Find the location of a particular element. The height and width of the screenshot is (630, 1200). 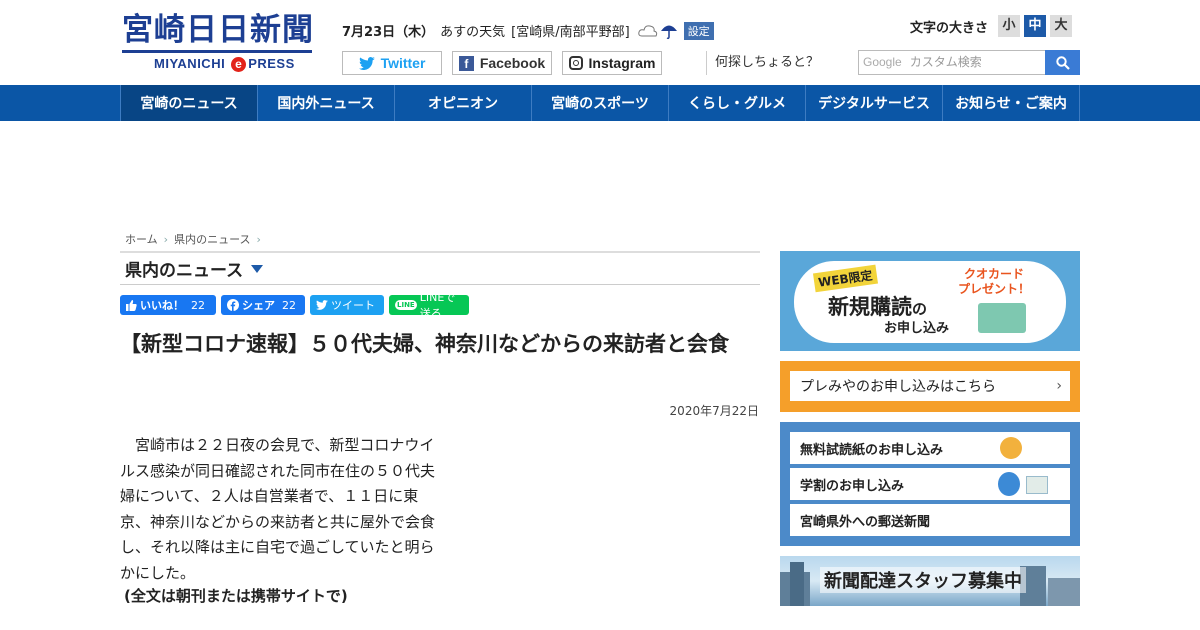

facebook-label: Facebook is located at coordinates (512, 63).